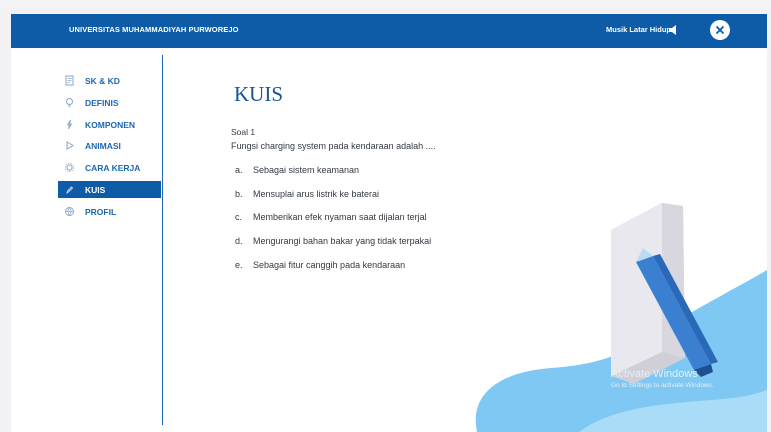  I want to click on sidebar-item-sk-kd: SK & KD, so click(109, 80).